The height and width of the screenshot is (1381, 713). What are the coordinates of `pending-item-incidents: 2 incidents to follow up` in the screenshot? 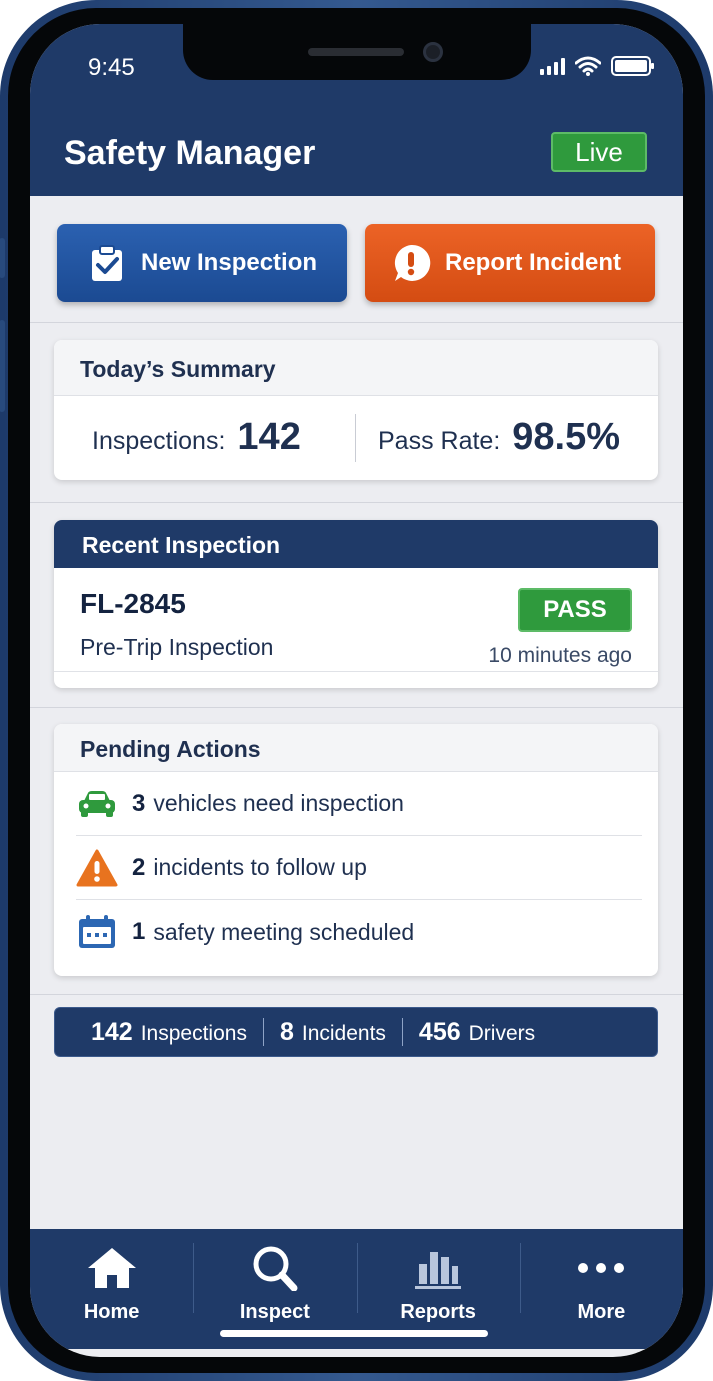 It's located at (359, 868).